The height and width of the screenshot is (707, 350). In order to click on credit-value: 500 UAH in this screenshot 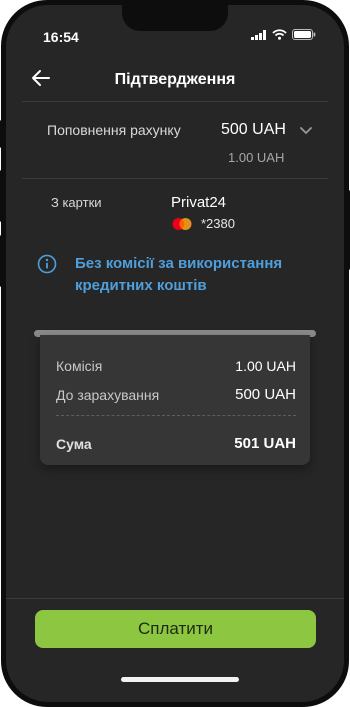, I will do `click(265, 394)`.